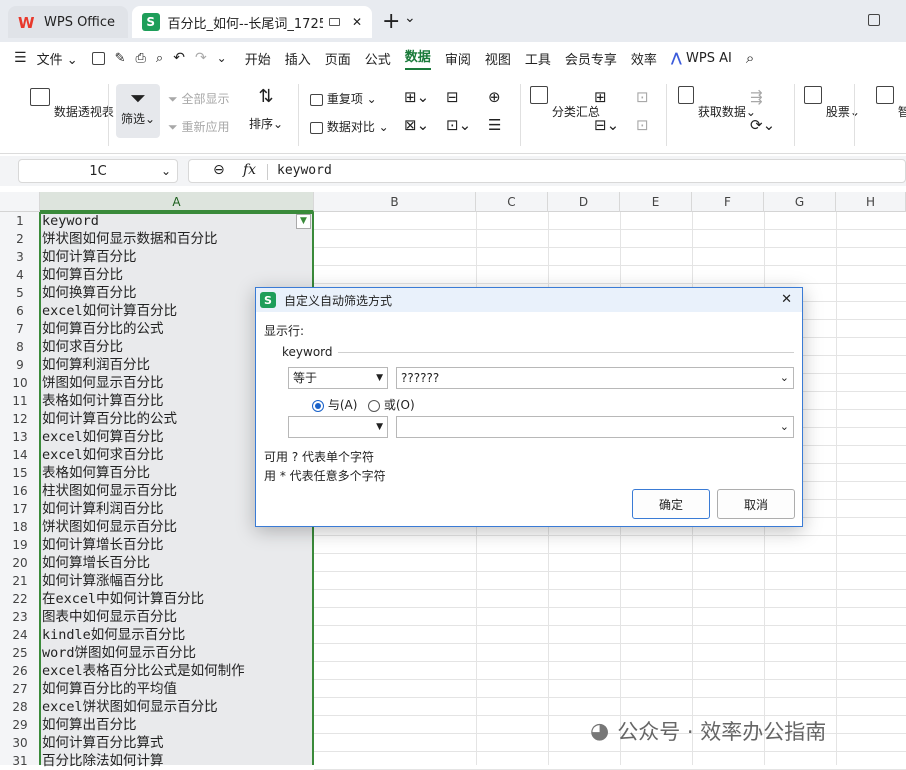 The height and width of the screenshot is (770, 906). What do you see at coordinates (68, 22) in the screenshot?
I see `tab-wps-office: W WPS Office` at bounding box center [68, 22].